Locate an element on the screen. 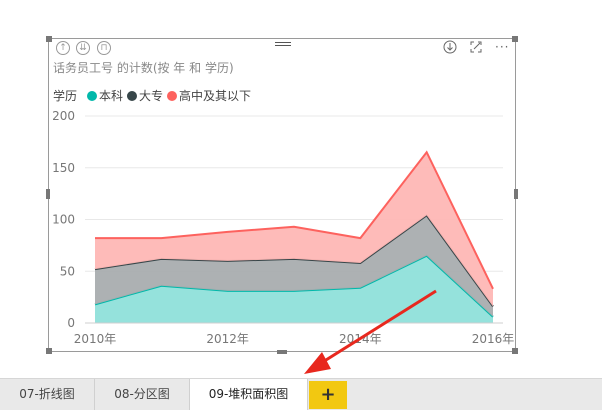 Image resolution: width=602 pixels, height=410 pixels. tab-09-stacked-area-chart: 09-堆积面积图 is located at coordinates (249, 394).